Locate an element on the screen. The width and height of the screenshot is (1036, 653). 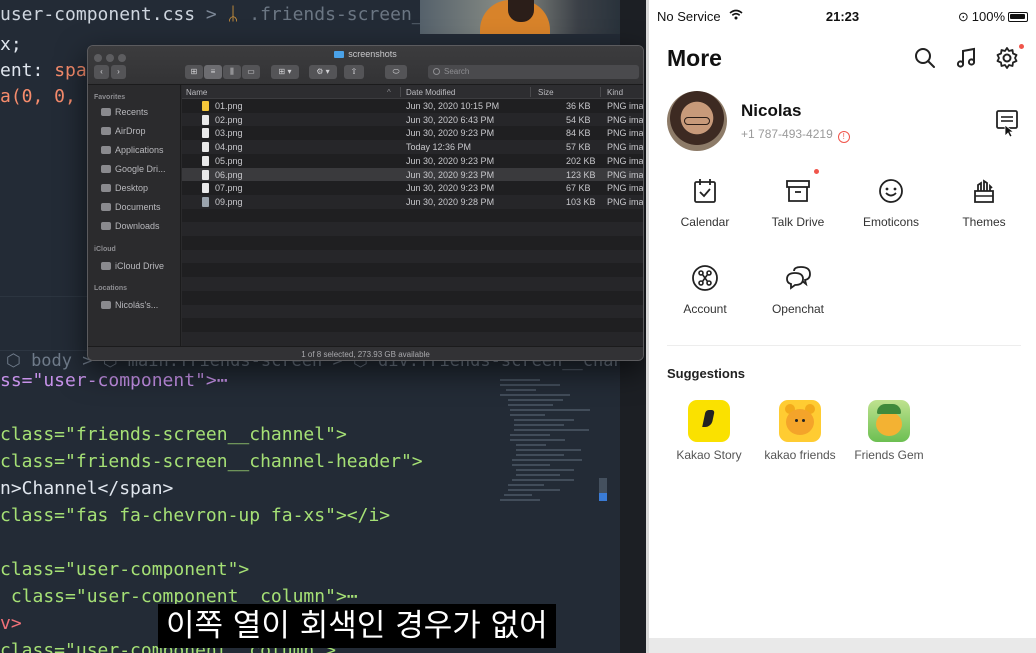
mouse-pointer-icon is located at coordinates (1009, 131).